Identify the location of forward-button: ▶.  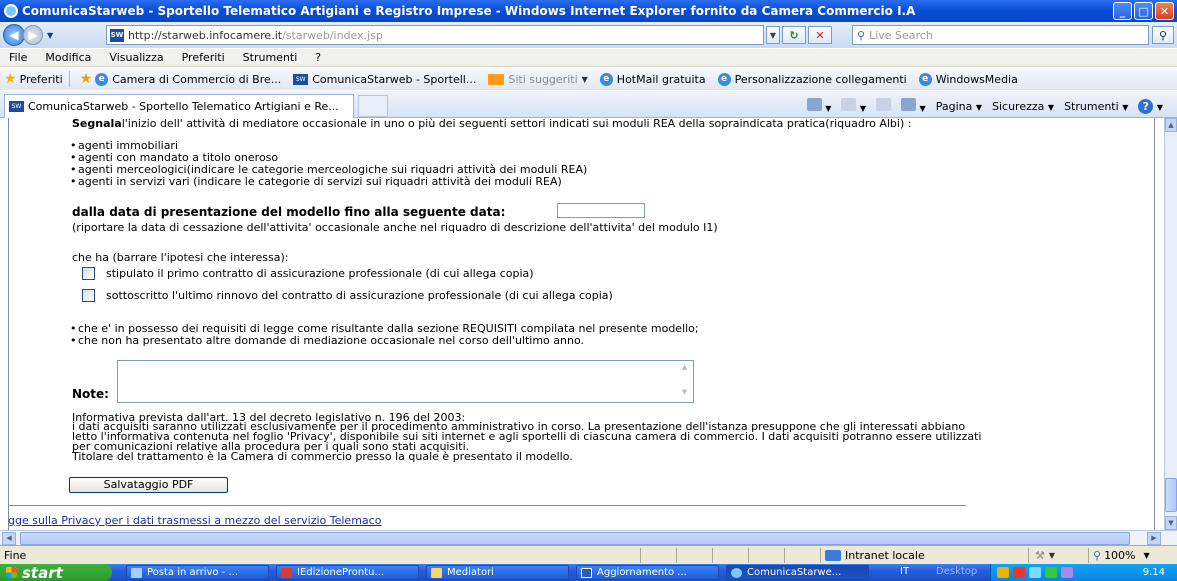
(33, 35).